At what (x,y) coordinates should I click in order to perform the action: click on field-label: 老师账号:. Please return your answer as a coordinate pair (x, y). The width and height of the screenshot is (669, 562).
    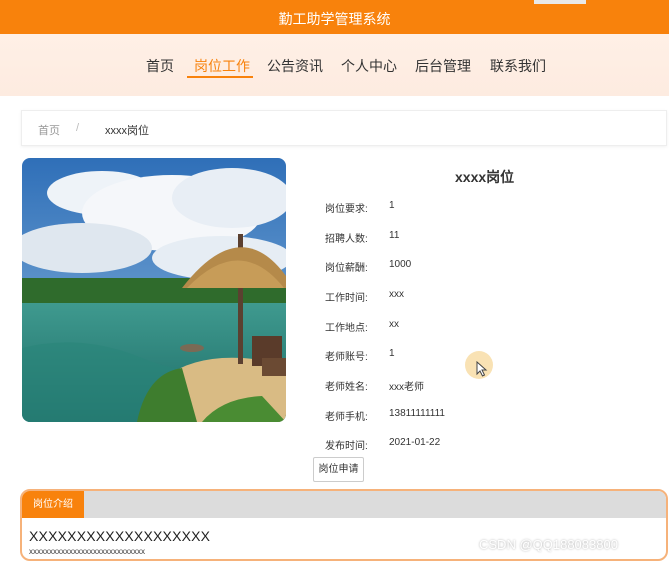
    Looking at the image, I should click on (346, 357).